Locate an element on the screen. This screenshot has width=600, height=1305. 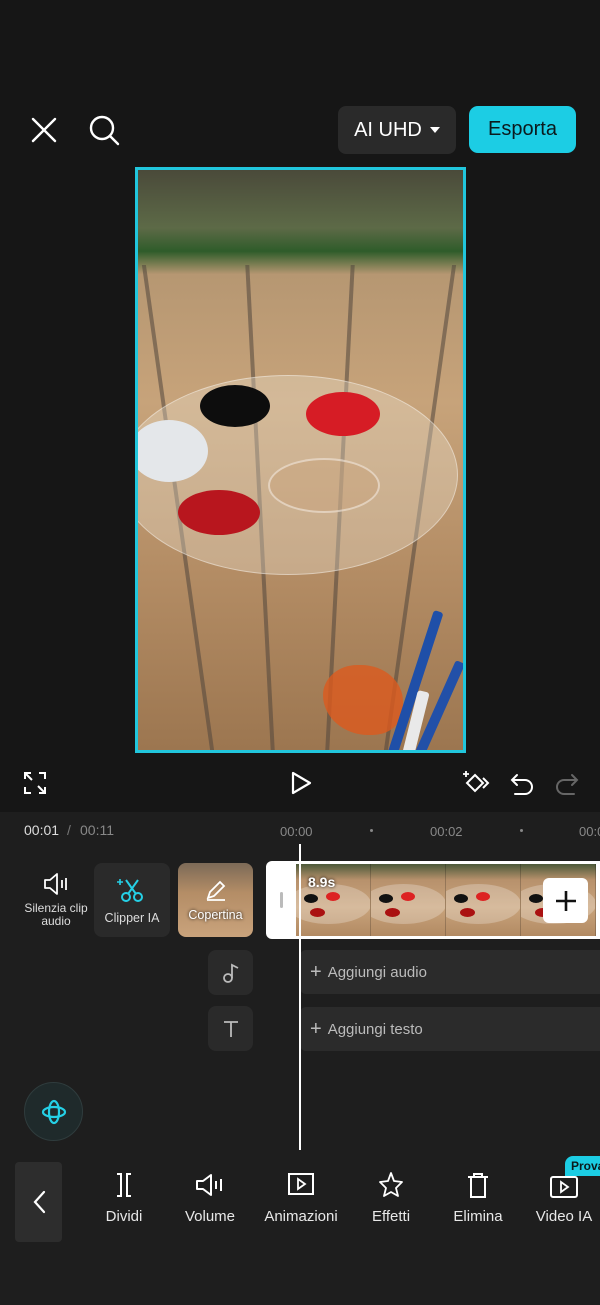
effects-icon is located at coordinates (391, 1184).